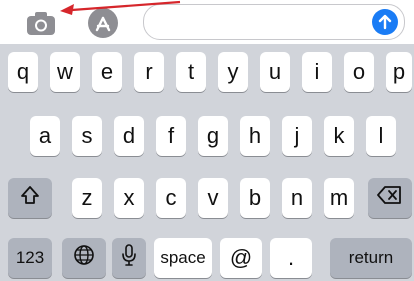 The height and width of the screenshot is (281, 414). Describe the element at coordinates (87, 136) in the screenshot. I see `key-s: s` at that location.